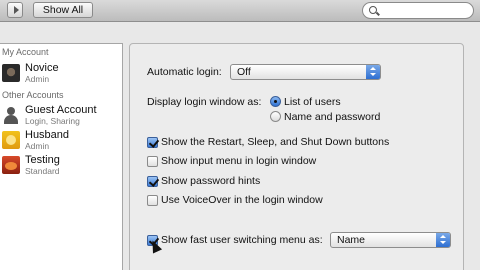 This screenshot has width=480, height=270. I want to click on automatic-login-label: Automatic login:, so click(184, 72).